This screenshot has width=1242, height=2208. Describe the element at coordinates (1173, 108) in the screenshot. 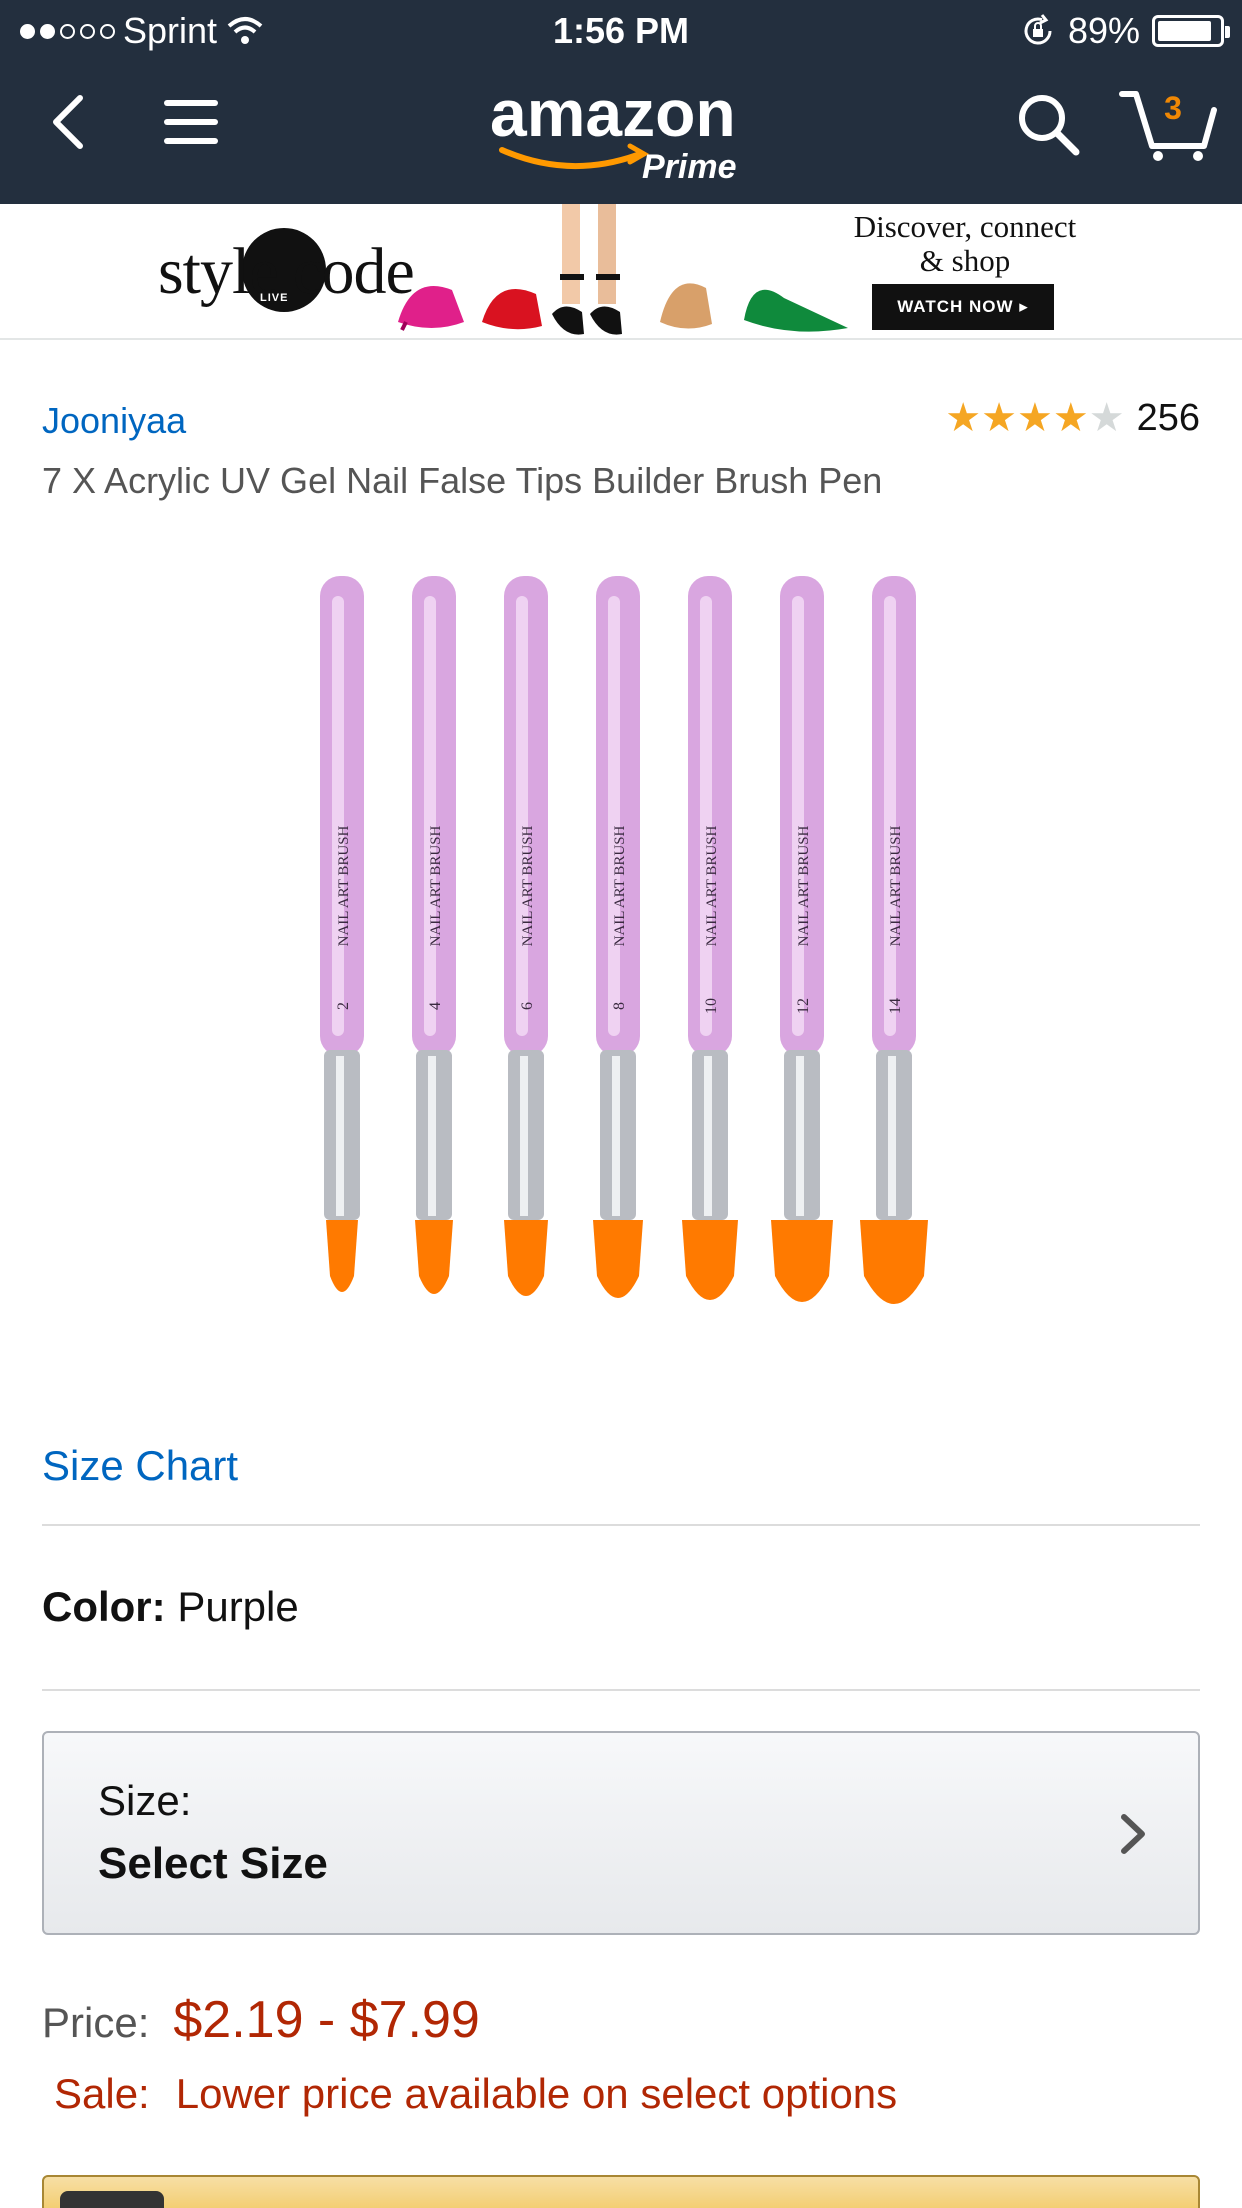

I see `cart-count-badge: 3` at that location.